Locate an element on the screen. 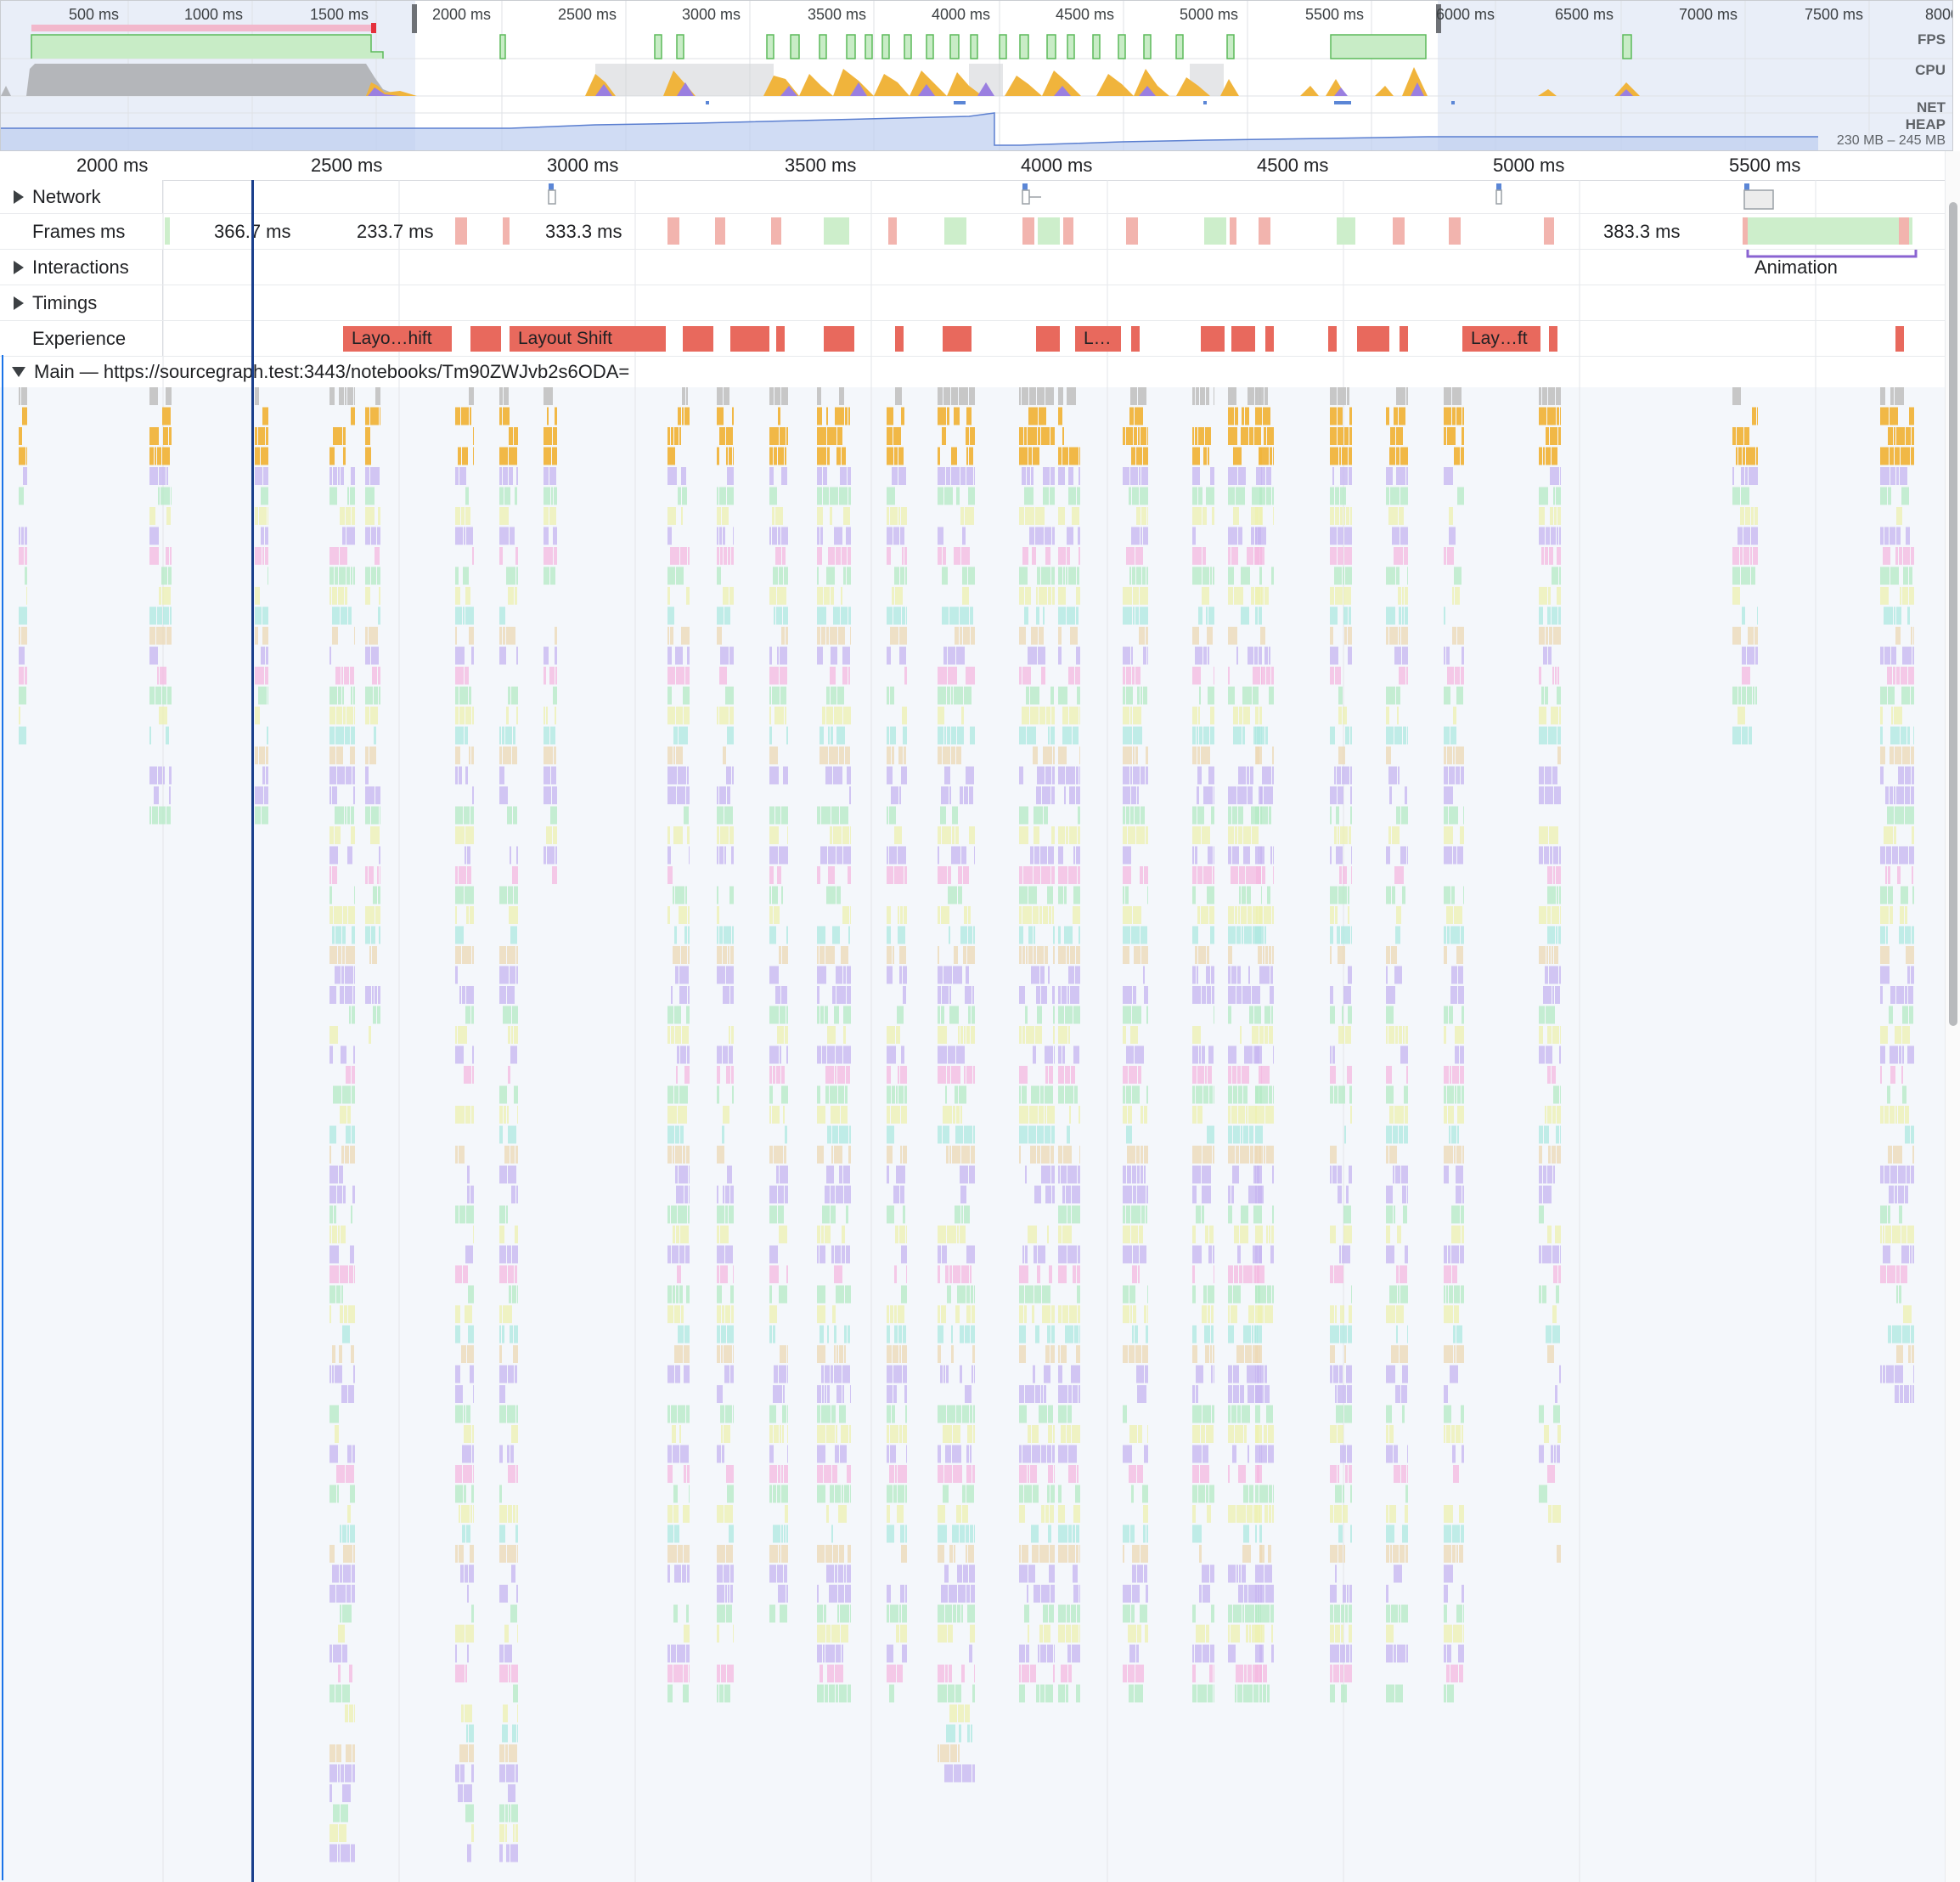 The height and width of the screenshot is (1882, 1960). track-header-interactions: Interactions is located at coordinates (81, 267).